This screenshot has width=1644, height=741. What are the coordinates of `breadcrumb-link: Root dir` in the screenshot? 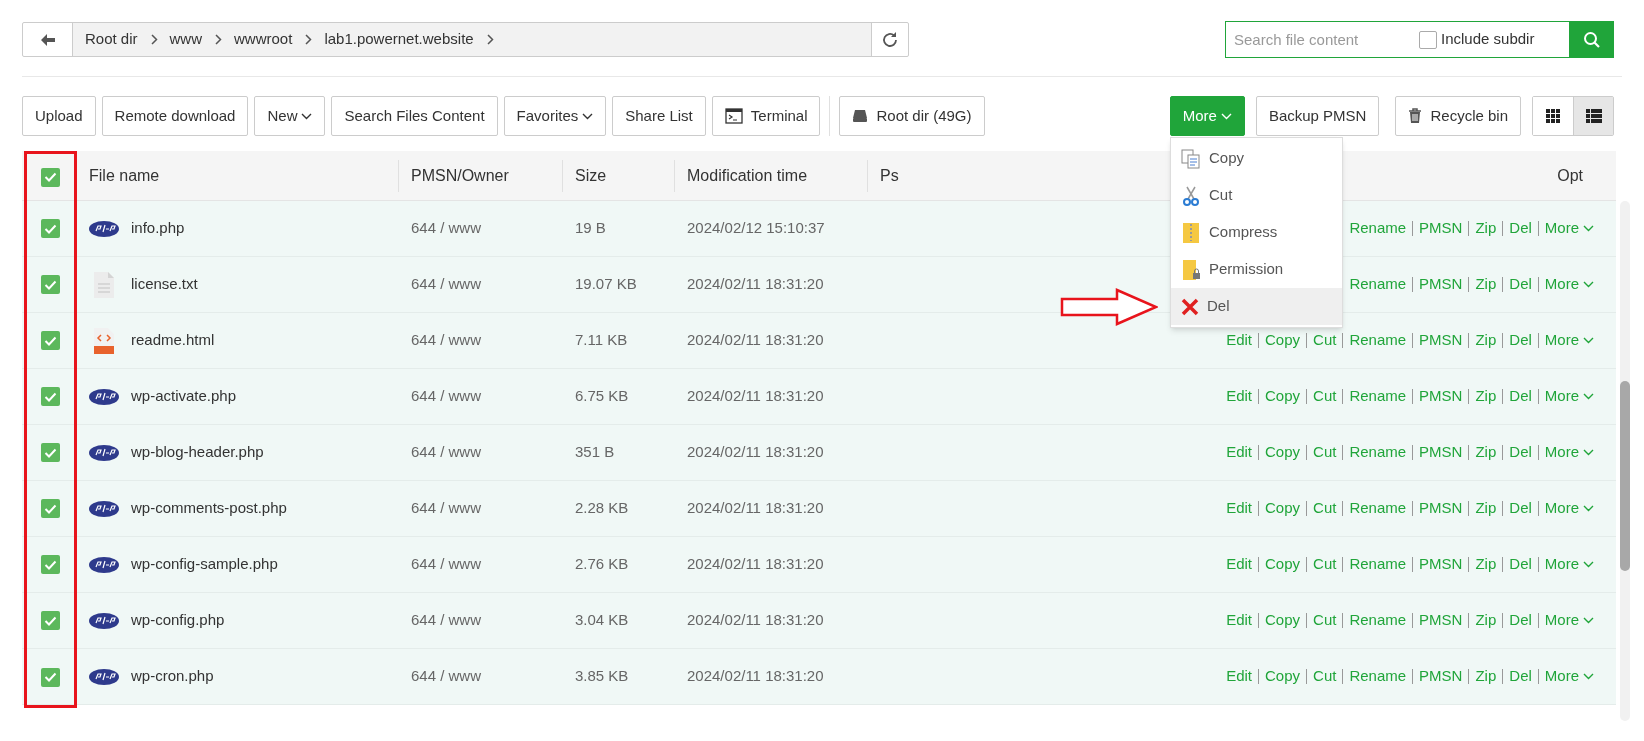 It's located at (111, 39).